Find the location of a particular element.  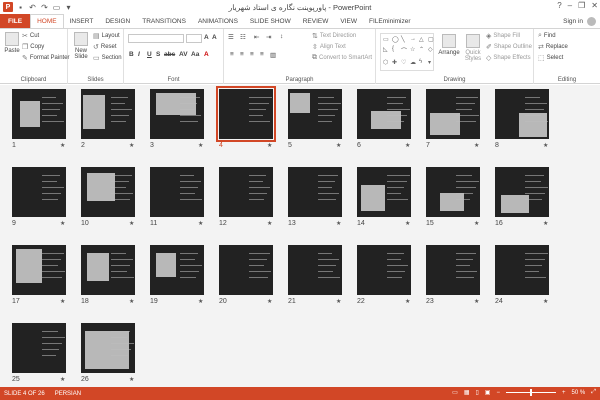

slide-sorter-view-icon: ▦ is located at coordinates (467, 392).